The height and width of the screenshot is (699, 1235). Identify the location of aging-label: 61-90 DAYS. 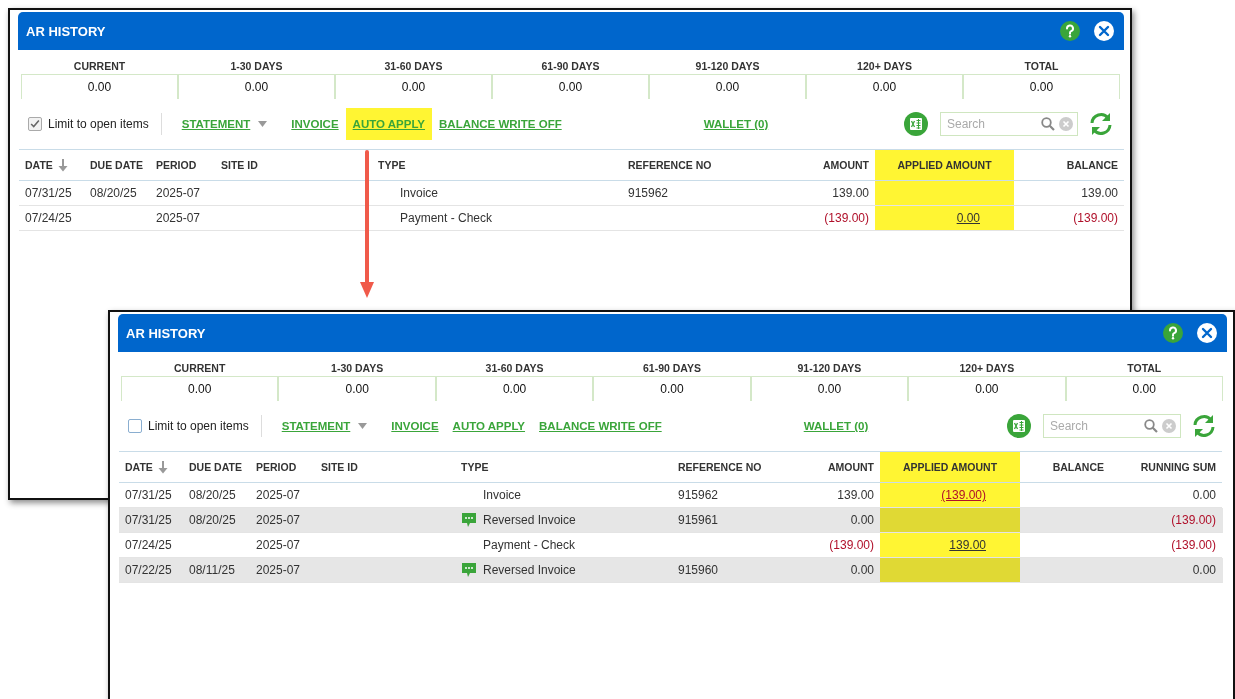
(672, 368).